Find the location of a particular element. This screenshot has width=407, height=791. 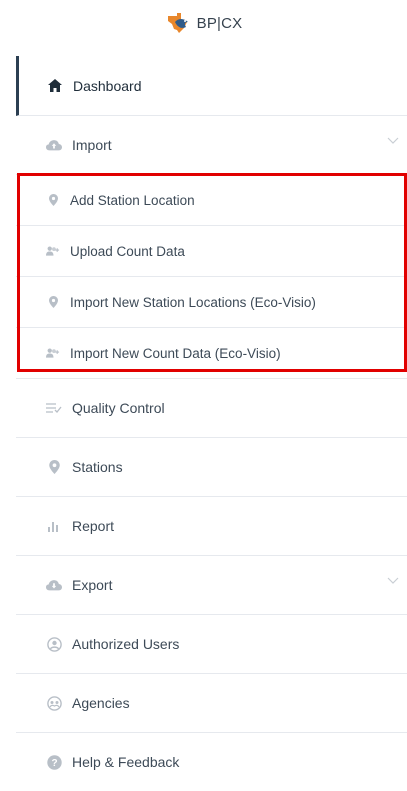

sidebar-item-stations: Stations is located at coordinates (211, 467).